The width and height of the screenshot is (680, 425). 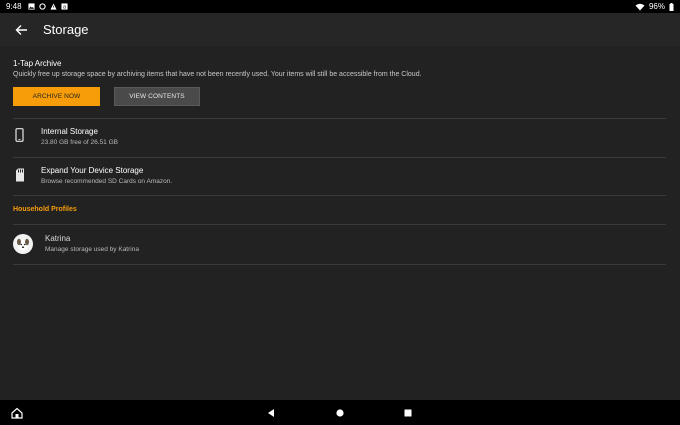 I want to click on arrow-left-icon, so click(x=21, y=29).